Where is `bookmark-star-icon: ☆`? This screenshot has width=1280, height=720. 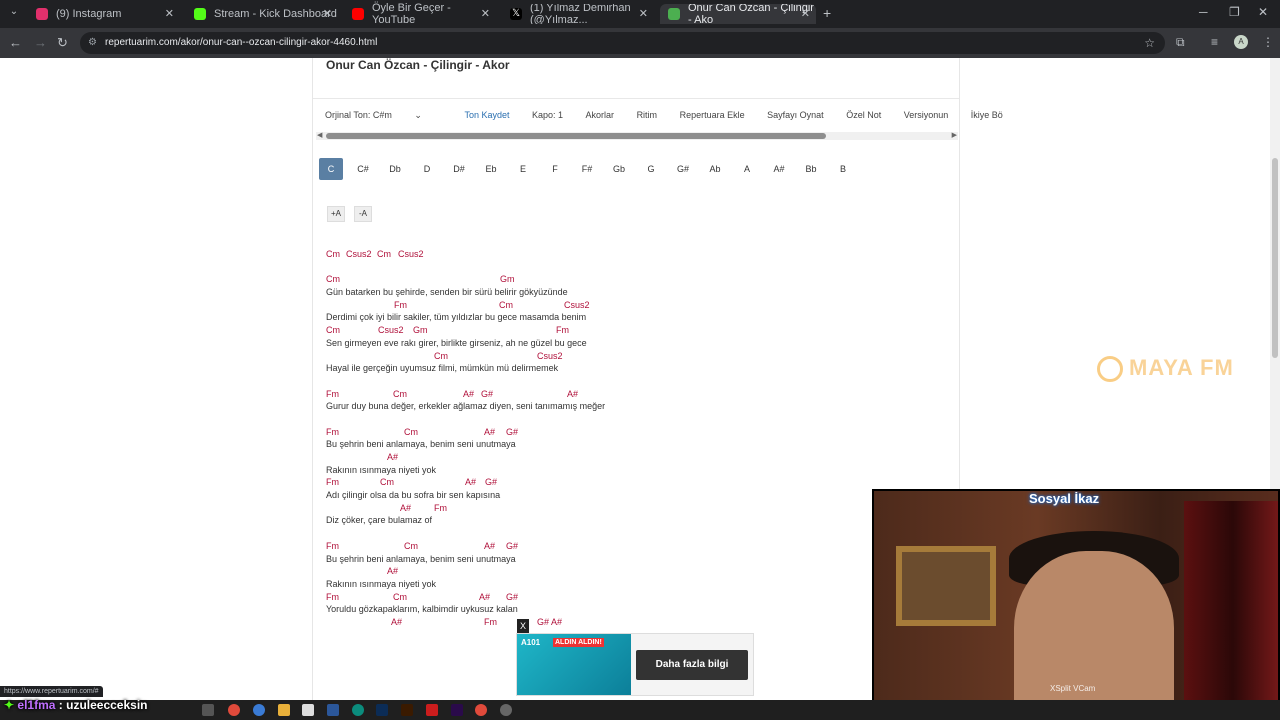
bookmark-star-icon: ☆ is located at coordinates (1149, 43).